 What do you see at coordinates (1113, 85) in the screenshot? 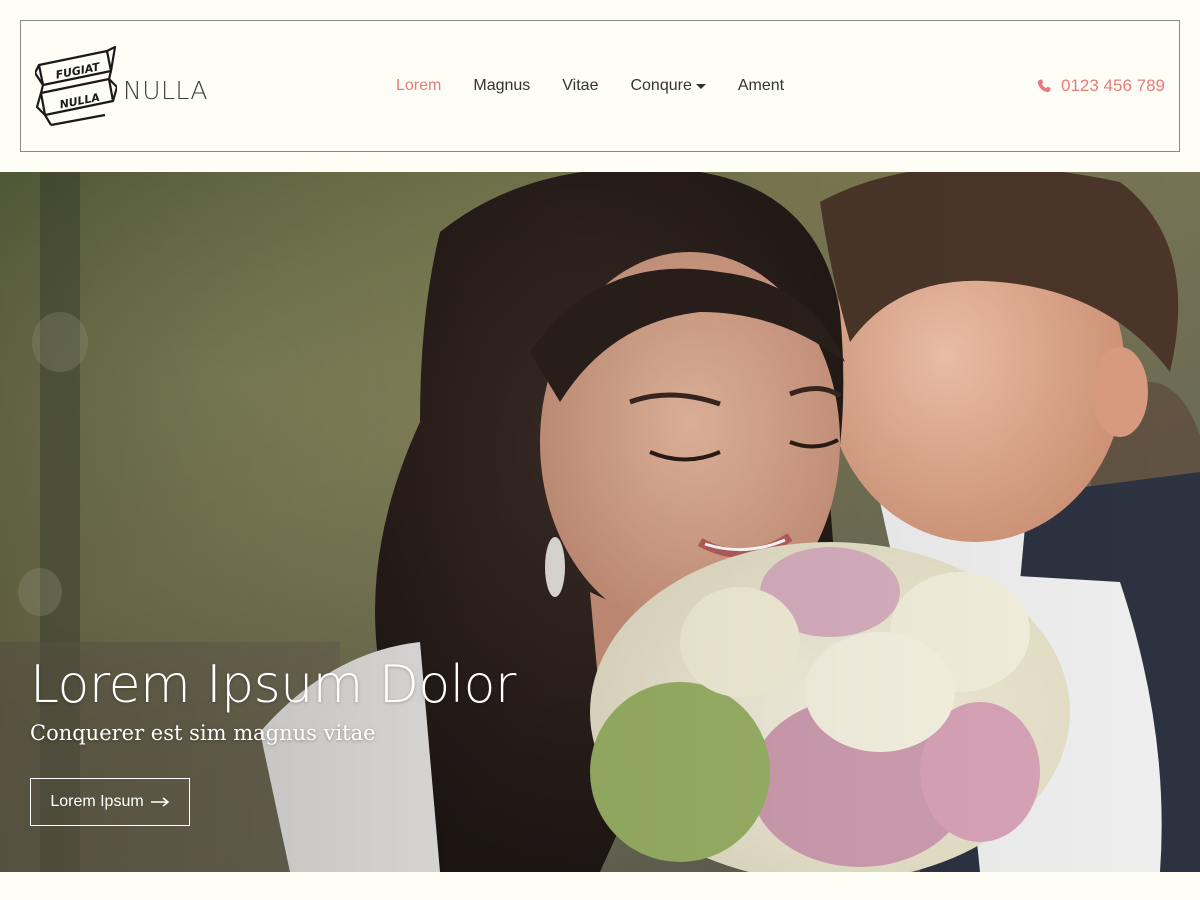
I see `phone-number: 0123 456 789` at bounding box center [1113, 85].